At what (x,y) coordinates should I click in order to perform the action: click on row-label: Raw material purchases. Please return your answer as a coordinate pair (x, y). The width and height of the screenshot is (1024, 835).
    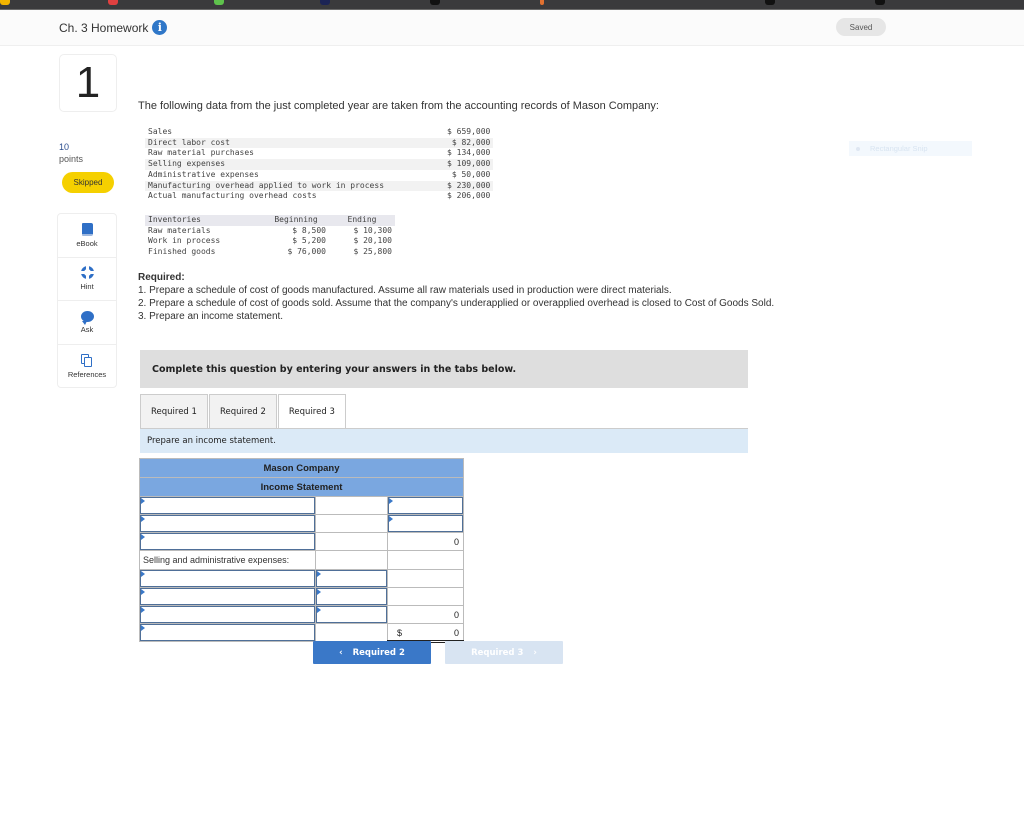
    Looking at the image, I should click on (201, 153).